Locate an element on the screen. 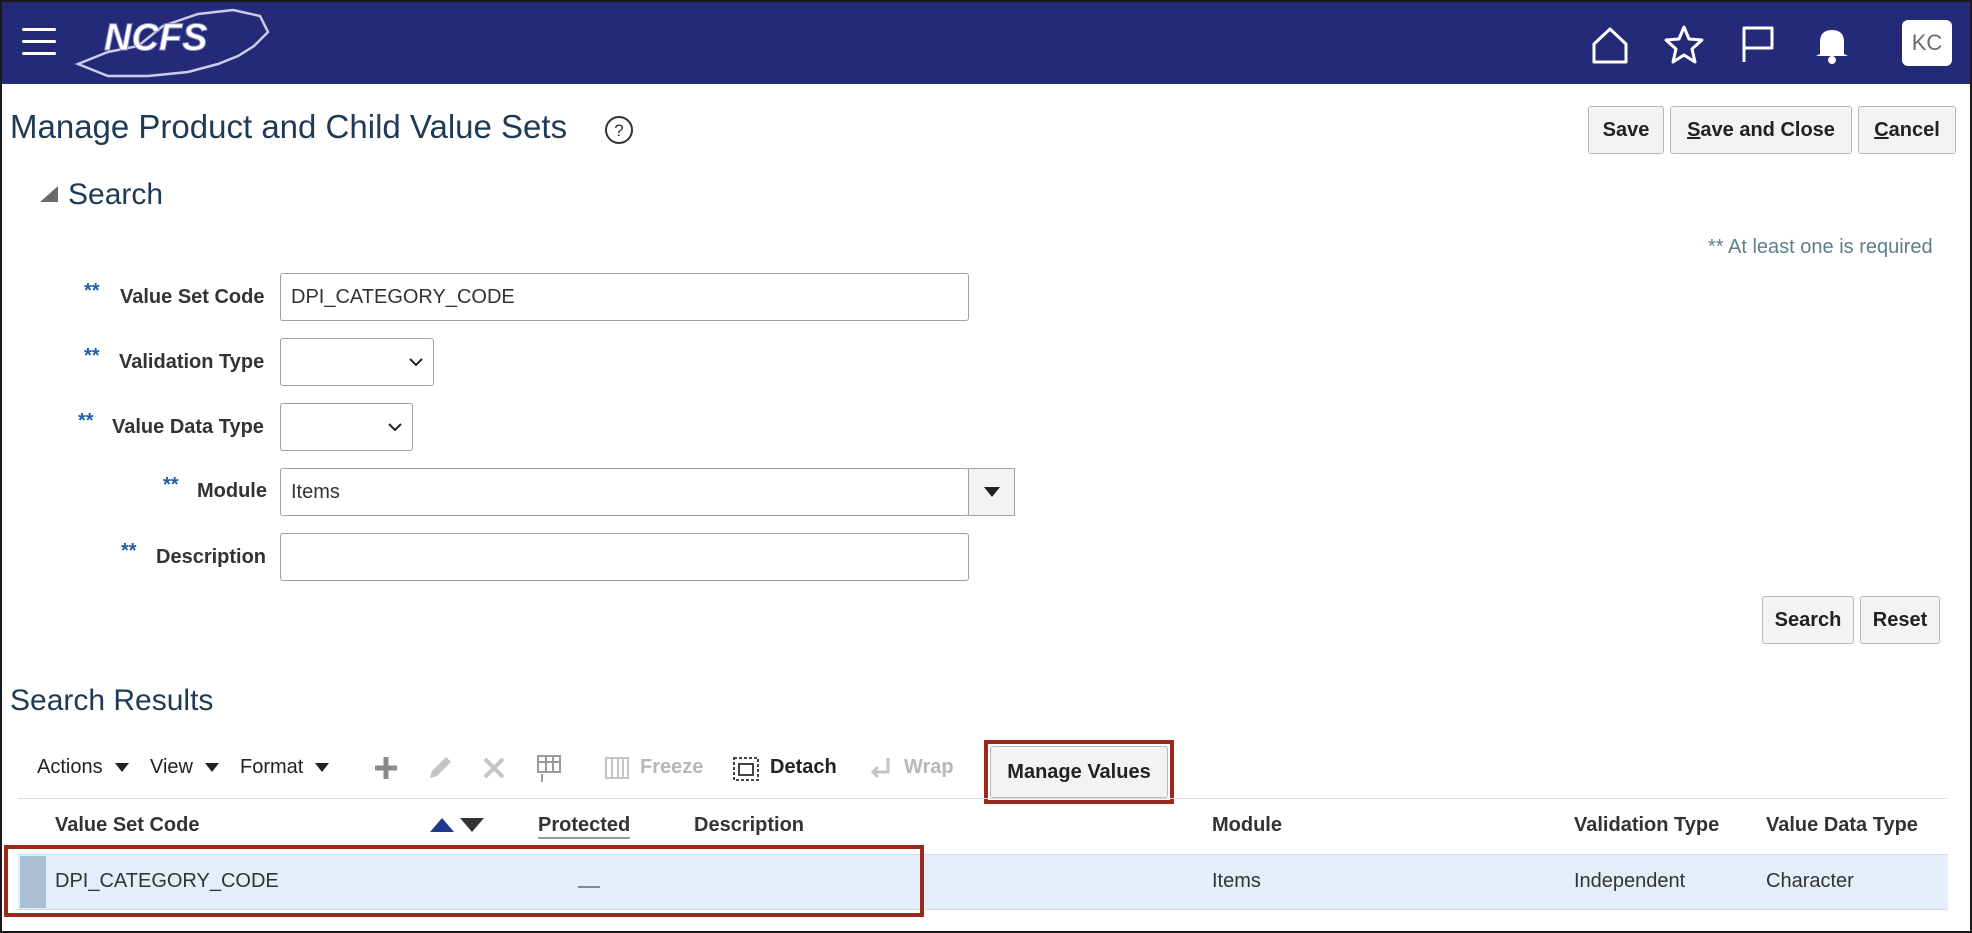 The image size is (1972, 933). page-title: Manage Product and Child Value Sets is located at coordinates (289, 126).